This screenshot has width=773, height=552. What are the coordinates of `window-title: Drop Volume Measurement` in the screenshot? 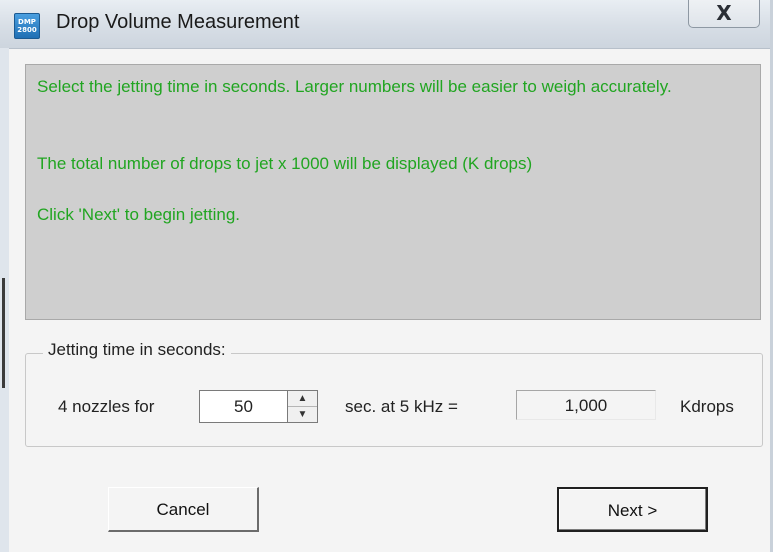 It's located at (178, 22).